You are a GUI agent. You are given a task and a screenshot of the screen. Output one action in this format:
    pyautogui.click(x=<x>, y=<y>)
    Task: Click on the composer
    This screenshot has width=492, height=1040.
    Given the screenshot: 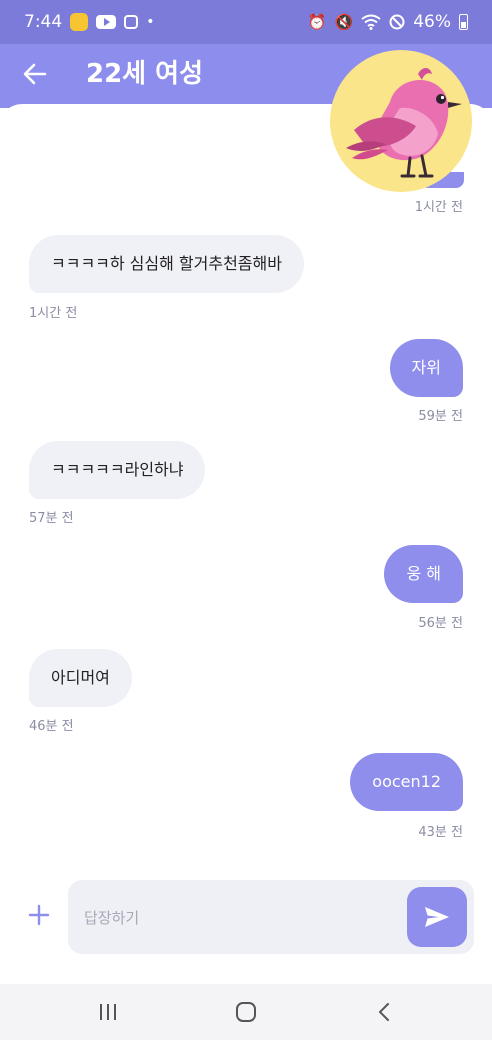 What is the action you would take?
    pyautogui.click(x=271, y=917)
    